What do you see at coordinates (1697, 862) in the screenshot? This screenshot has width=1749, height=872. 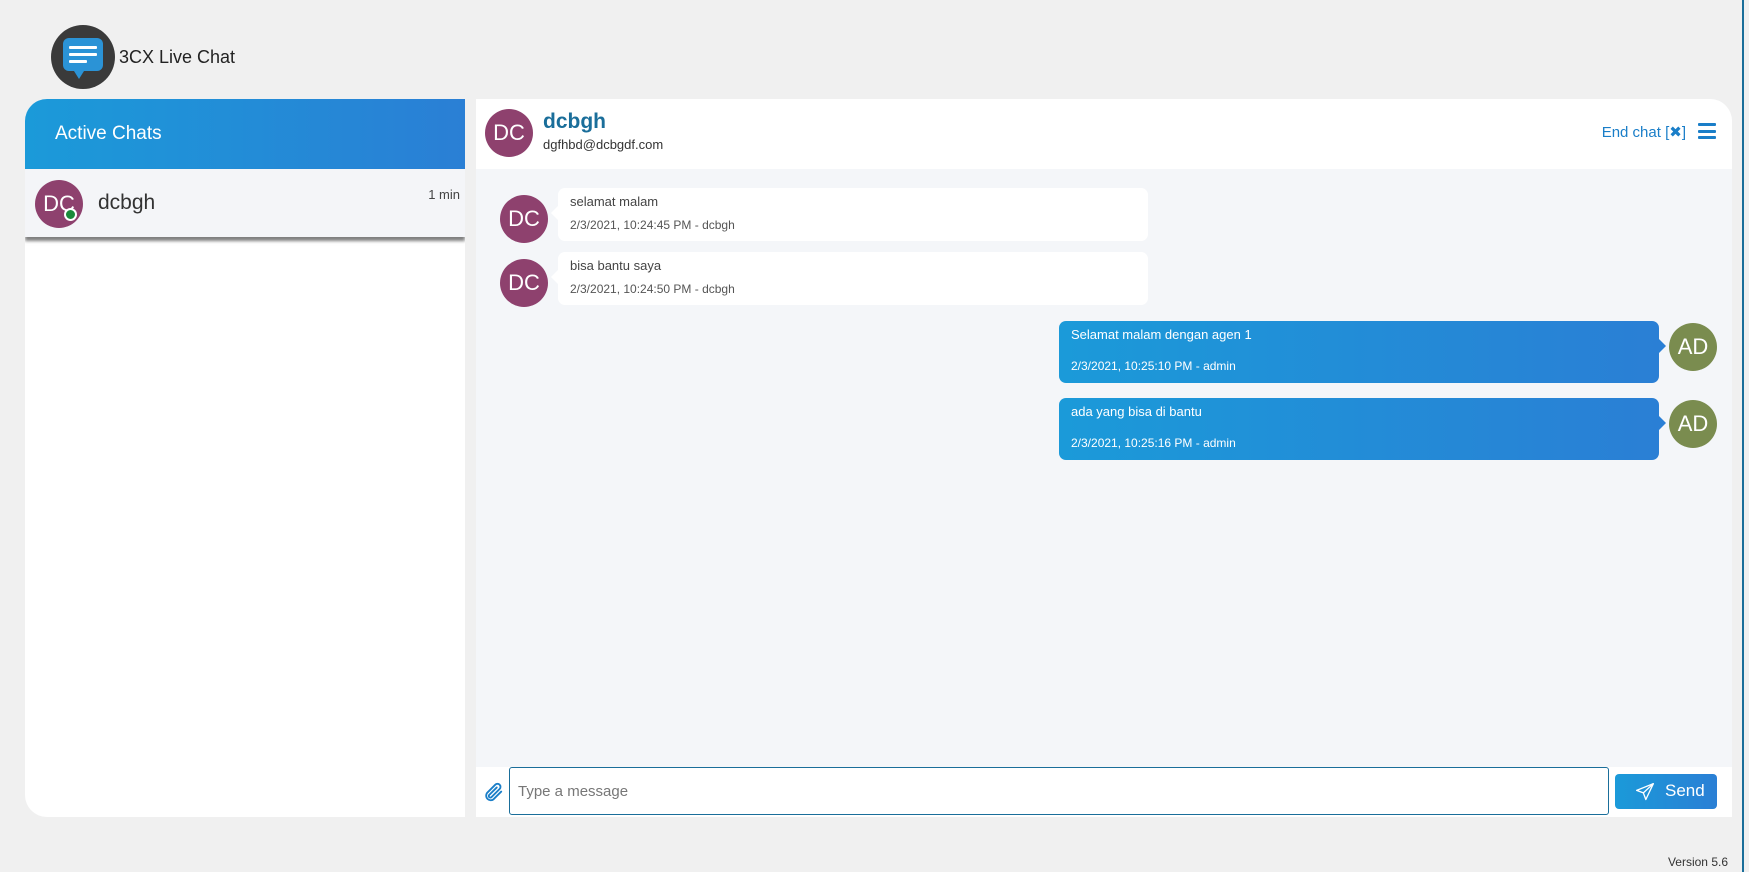 I see `version-label: Version 5.6` at bounding box center [1697, 862].